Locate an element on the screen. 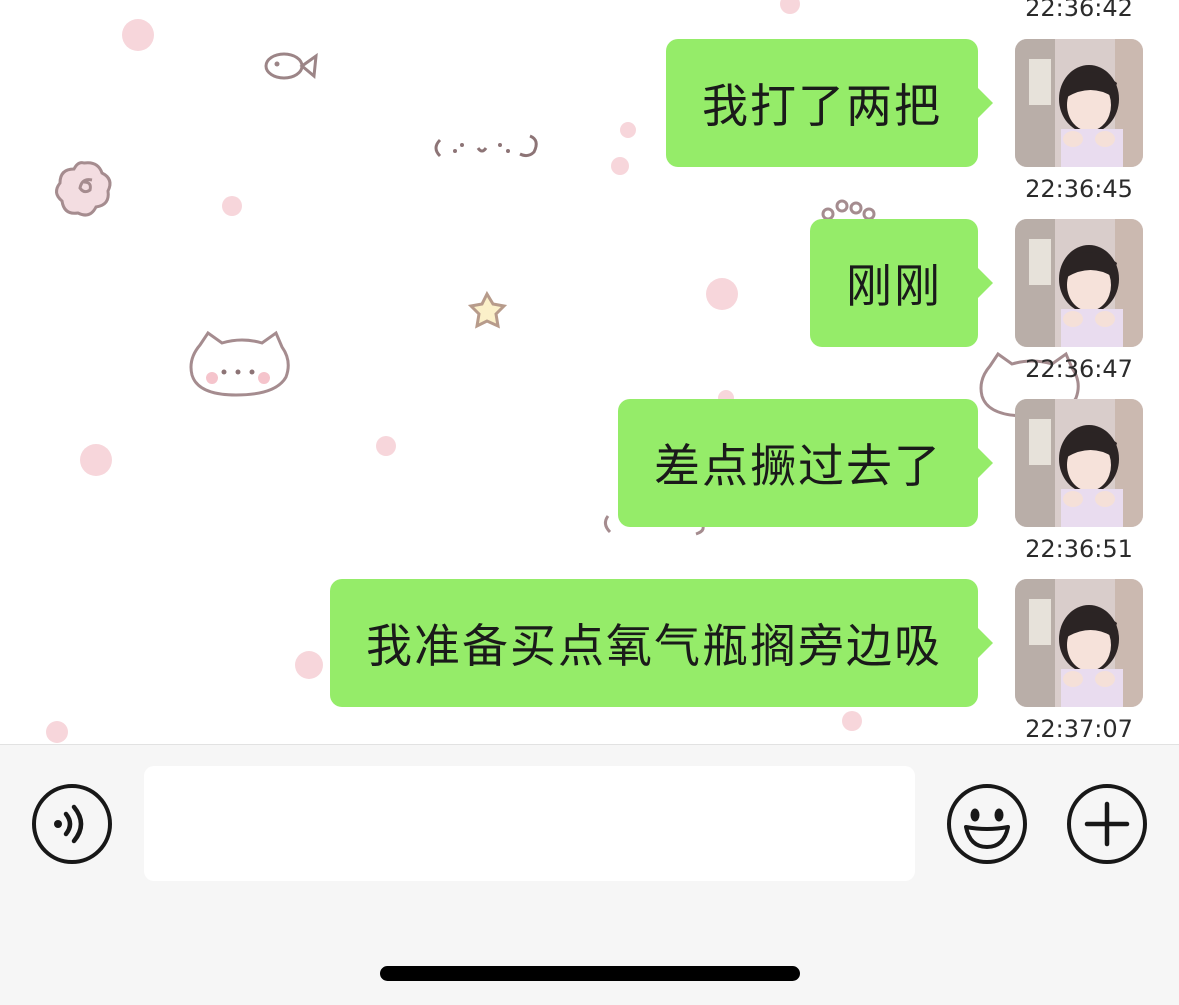 This screenshot has height=1005, width=1179. message-bubble: 刚刚 is located at coordinates (901, 283).